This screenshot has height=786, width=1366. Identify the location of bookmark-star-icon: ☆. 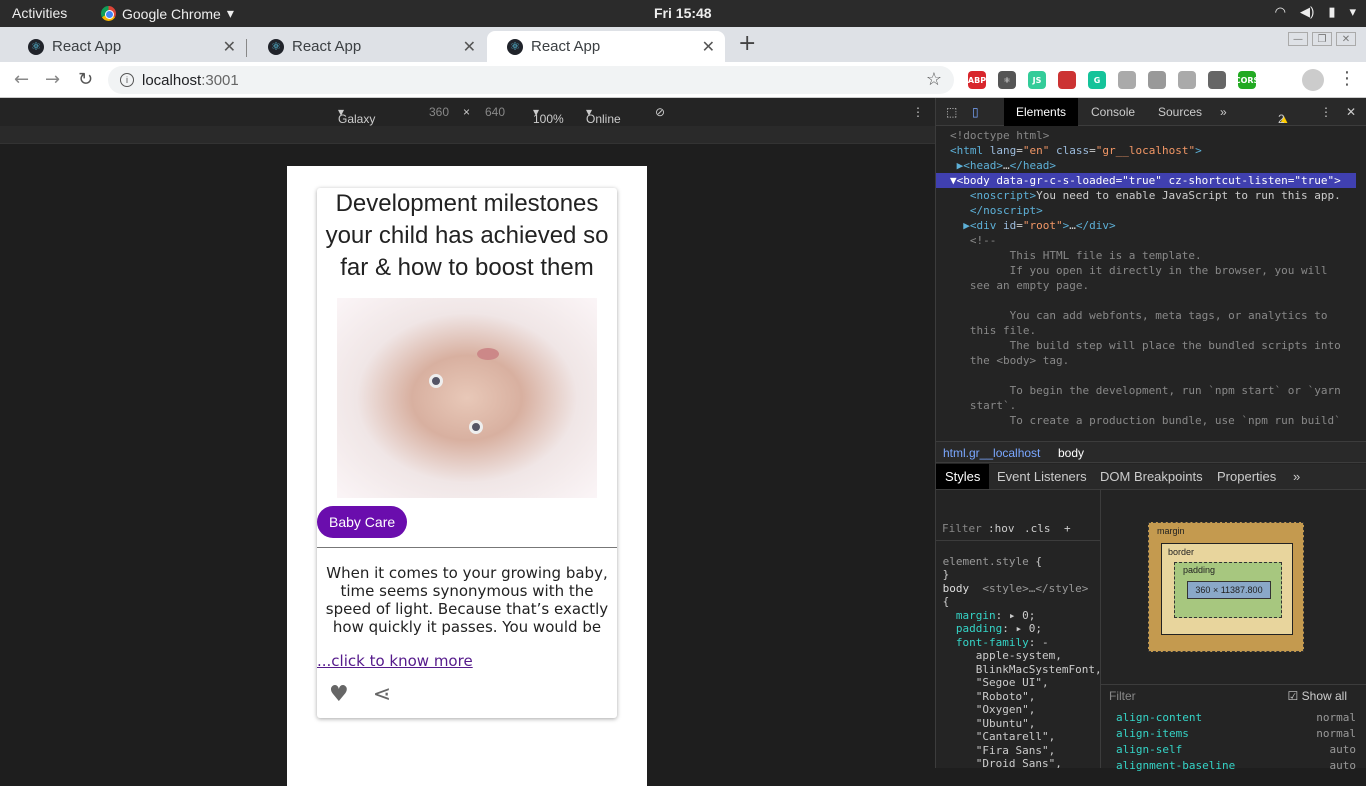
(934, 79).